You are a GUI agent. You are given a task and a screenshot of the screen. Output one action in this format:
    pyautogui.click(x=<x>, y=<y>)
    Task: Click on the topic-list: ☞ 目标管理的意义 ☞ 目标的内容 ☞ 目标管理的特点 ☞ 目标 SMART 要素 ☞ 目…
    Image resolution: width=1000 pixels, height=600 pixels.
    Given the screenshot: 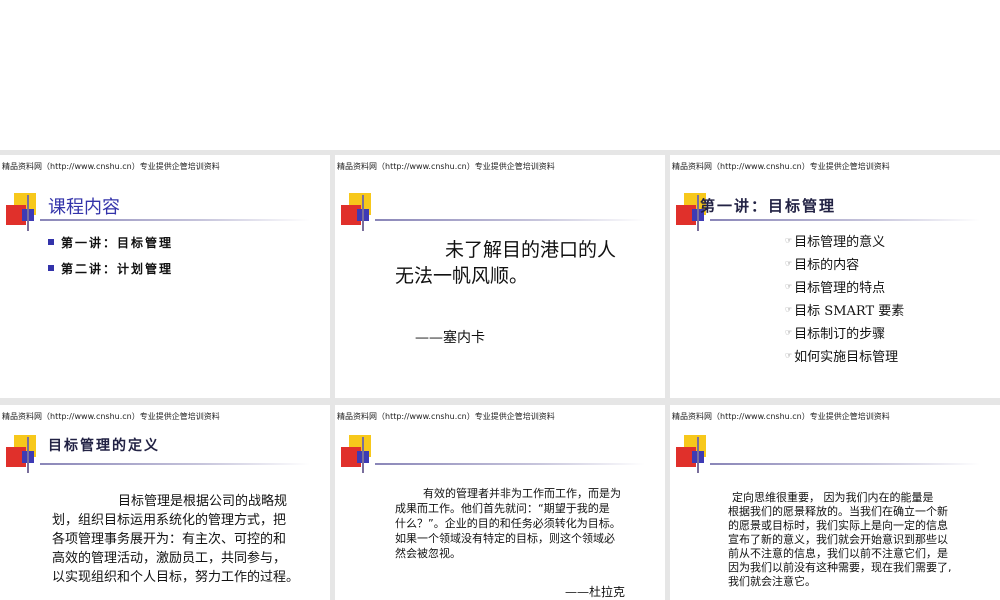 What is the action you would take?
    pyautogui.click(x=844, y=298)
    